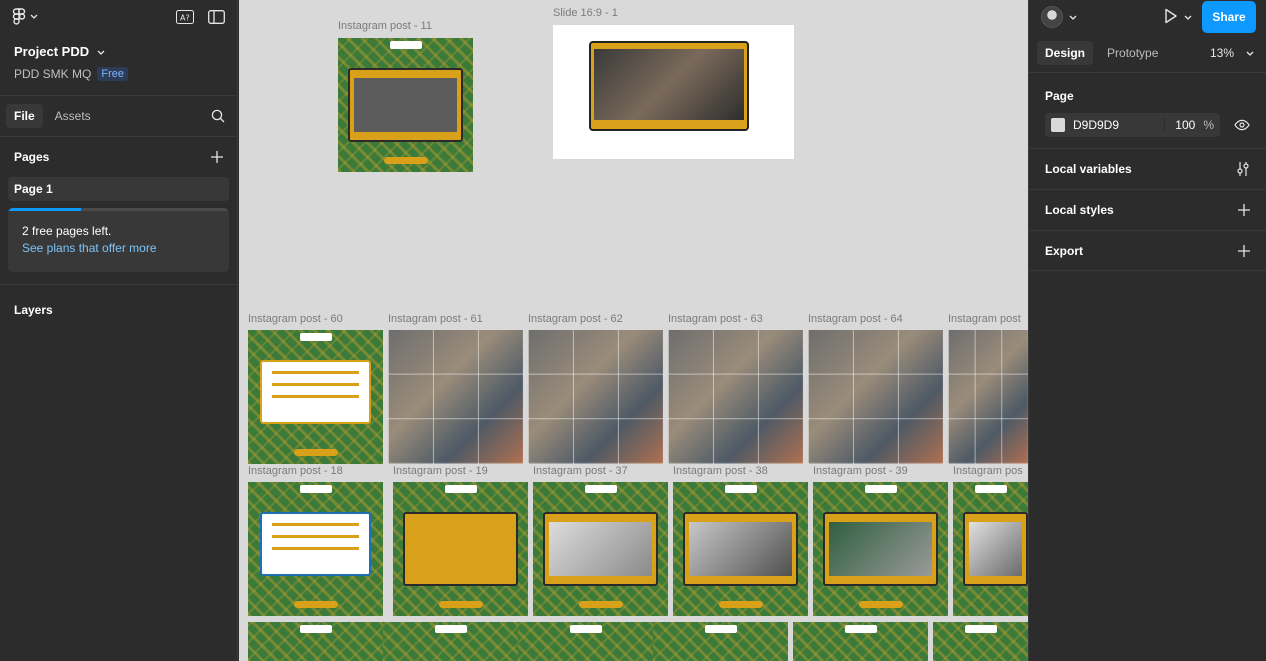 Image resolution: width=1266 pixels, height=661 pixels. Describe the element at coordinates (1147, 105) in the screenshot. I see `page-section: Page D9D9D9 100 %` at that location.